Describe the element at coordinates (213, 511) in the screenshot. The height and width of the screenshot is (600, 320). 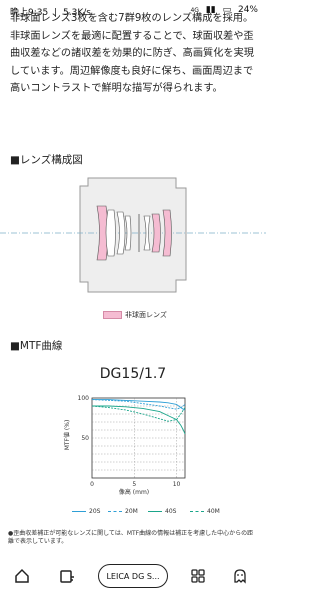
I see `series-legend-label: 40M` at that location.